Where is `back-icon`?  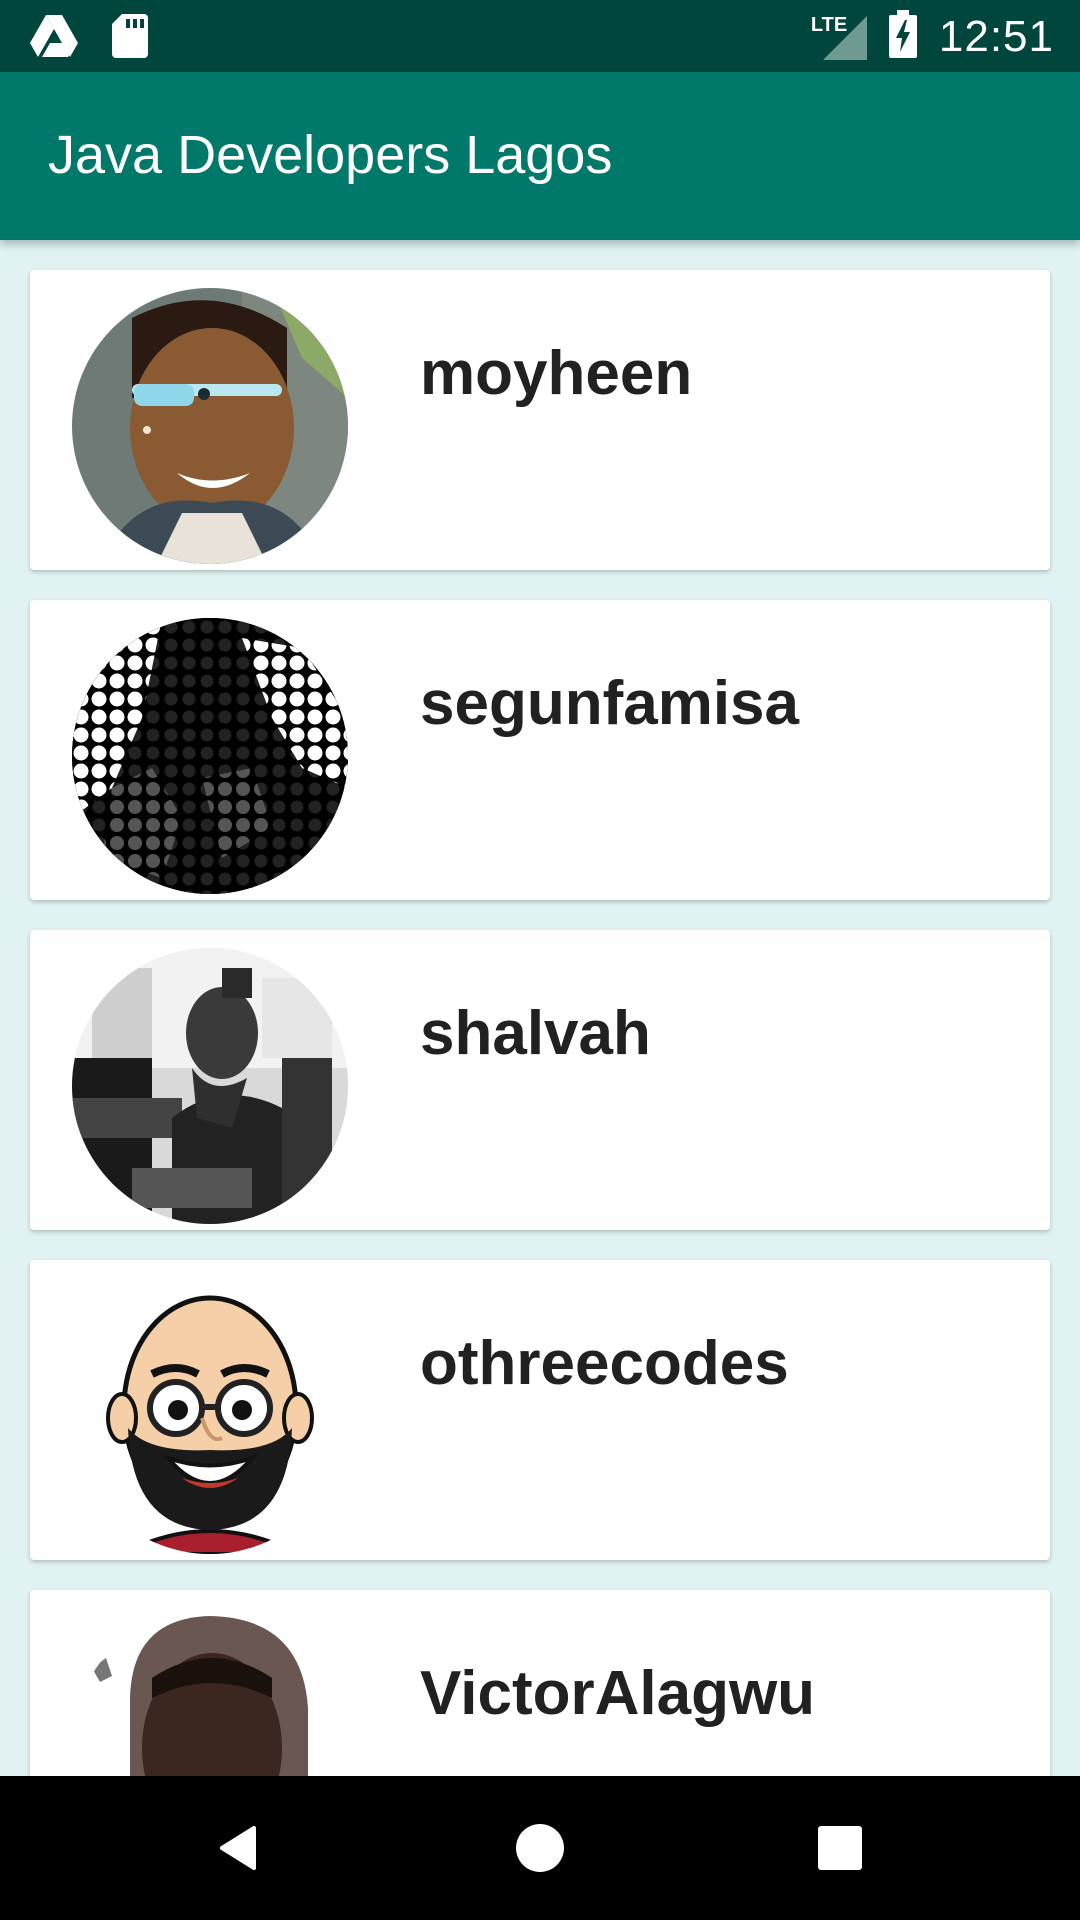
back-icon is located at coordinates (240, 1848).